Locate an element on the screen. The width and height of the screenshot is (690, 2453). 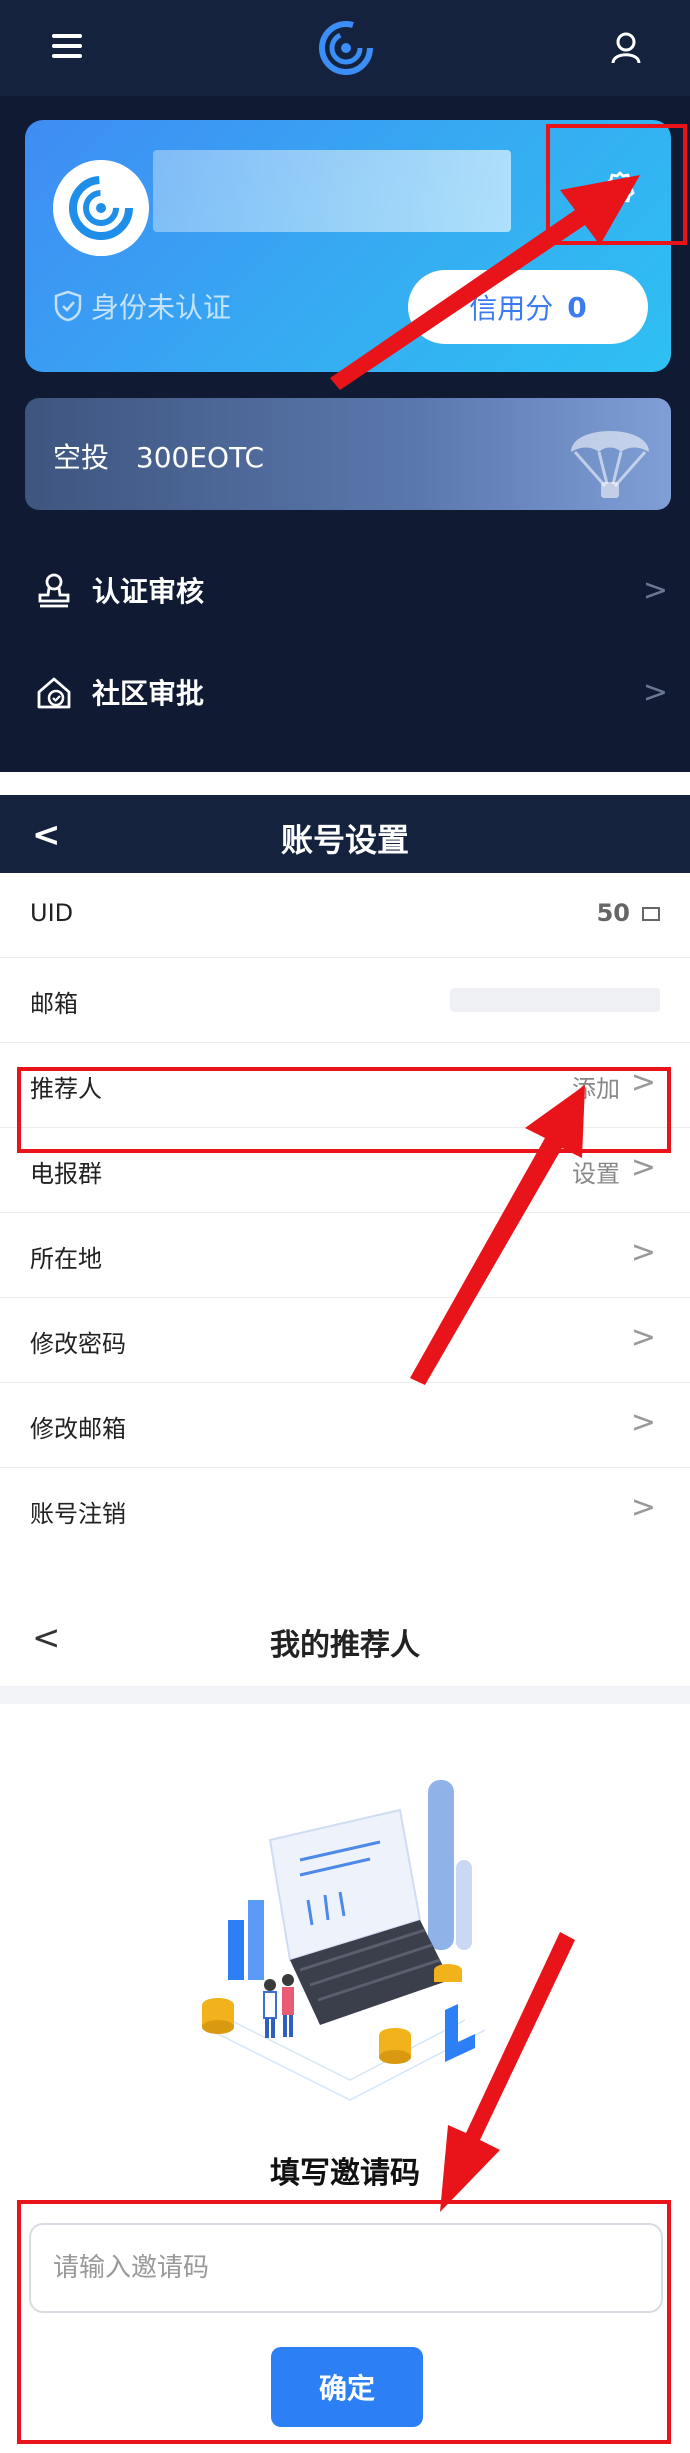
settings-button is located at coordinates (616, 184).